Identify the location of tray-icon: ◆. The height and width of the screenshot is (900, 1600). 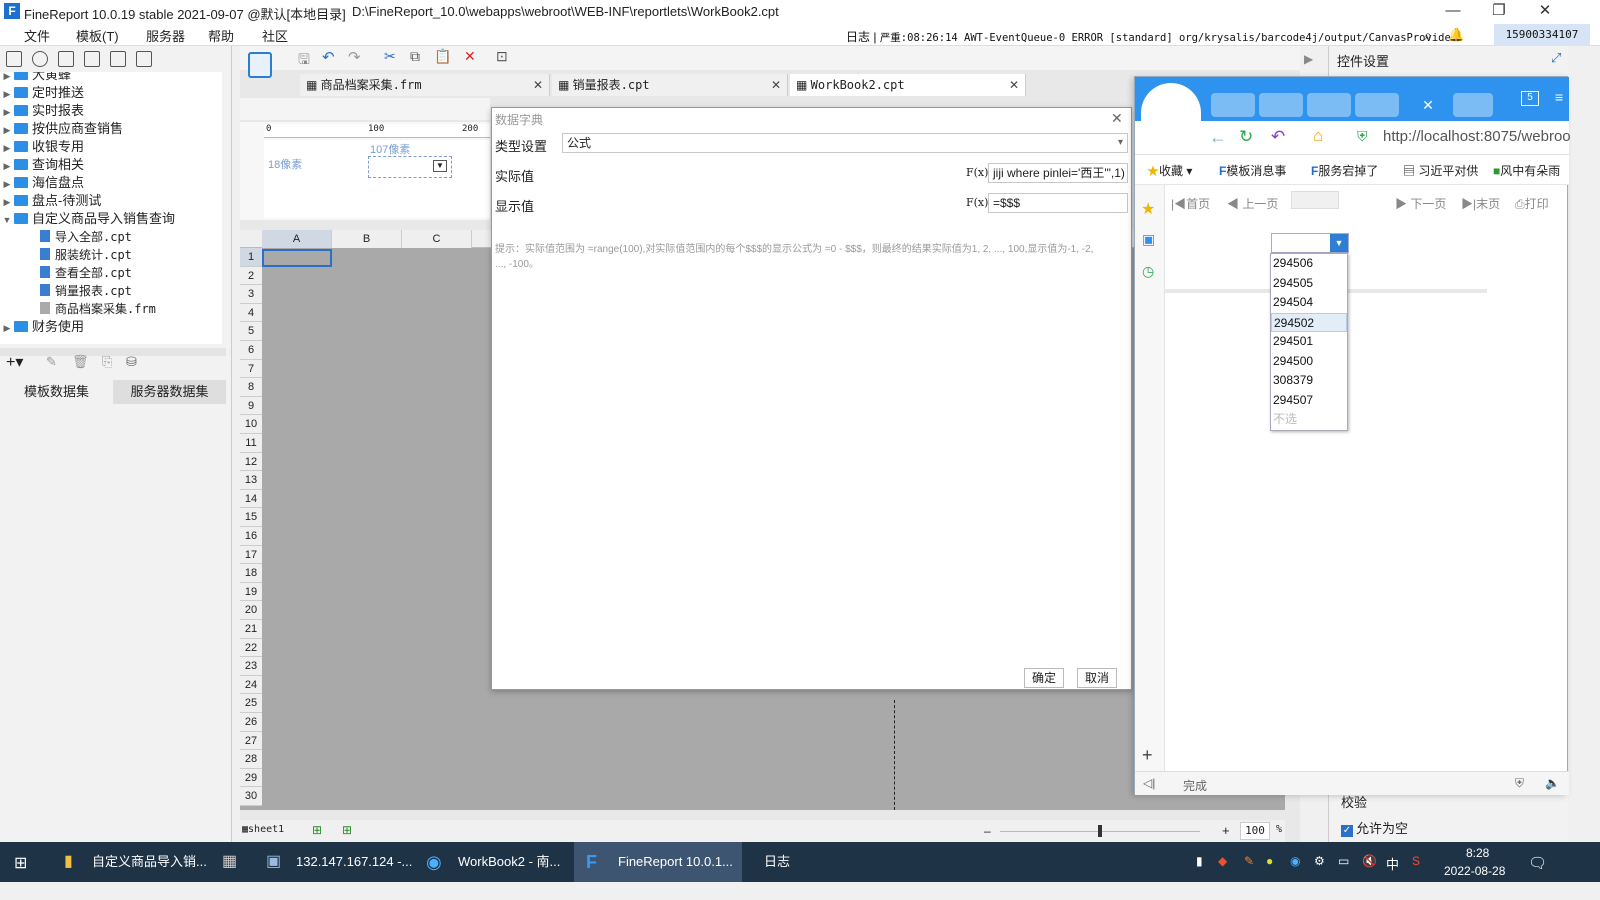
(1222, 861).